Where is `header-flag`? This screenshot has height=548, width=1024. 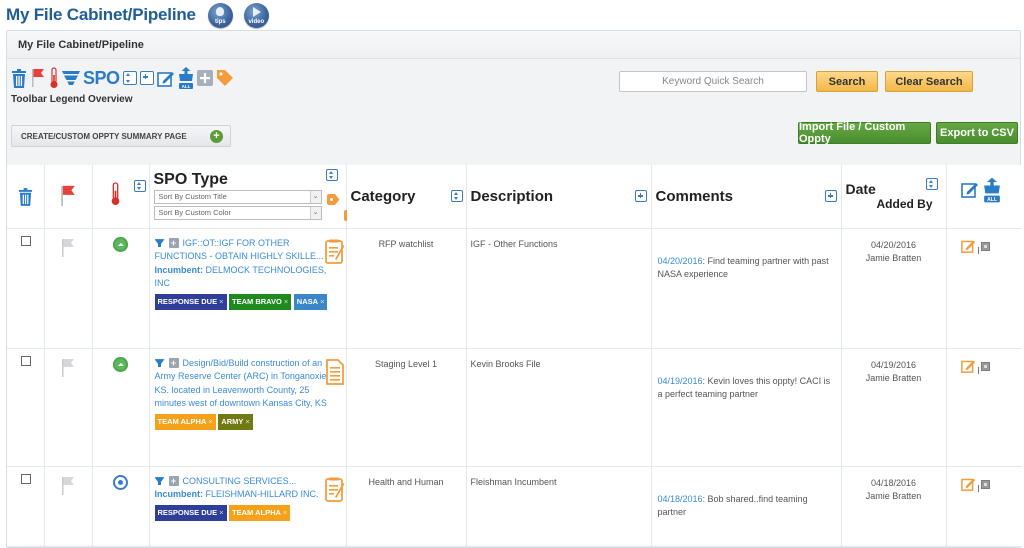
header-flag is located at coordinates (67, 197).